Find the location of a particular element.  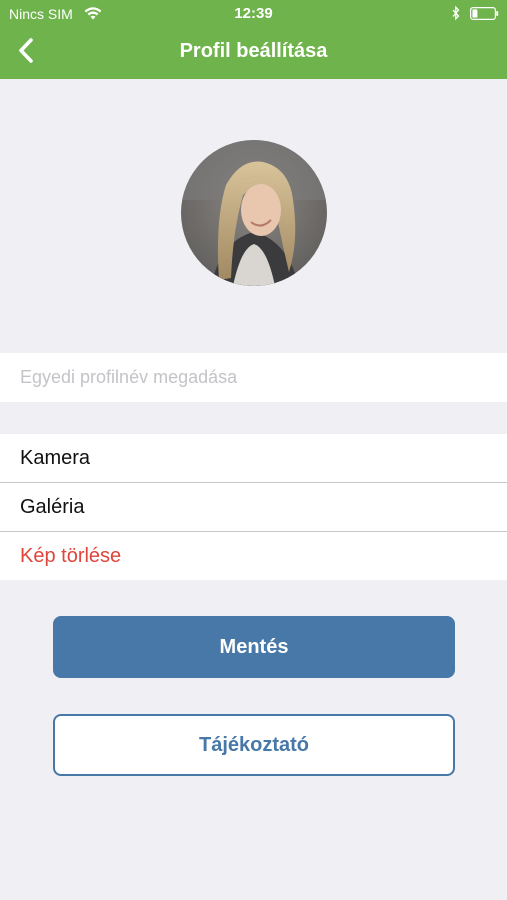

page-title: Profil beállítása is located at coordinates (253, 51).